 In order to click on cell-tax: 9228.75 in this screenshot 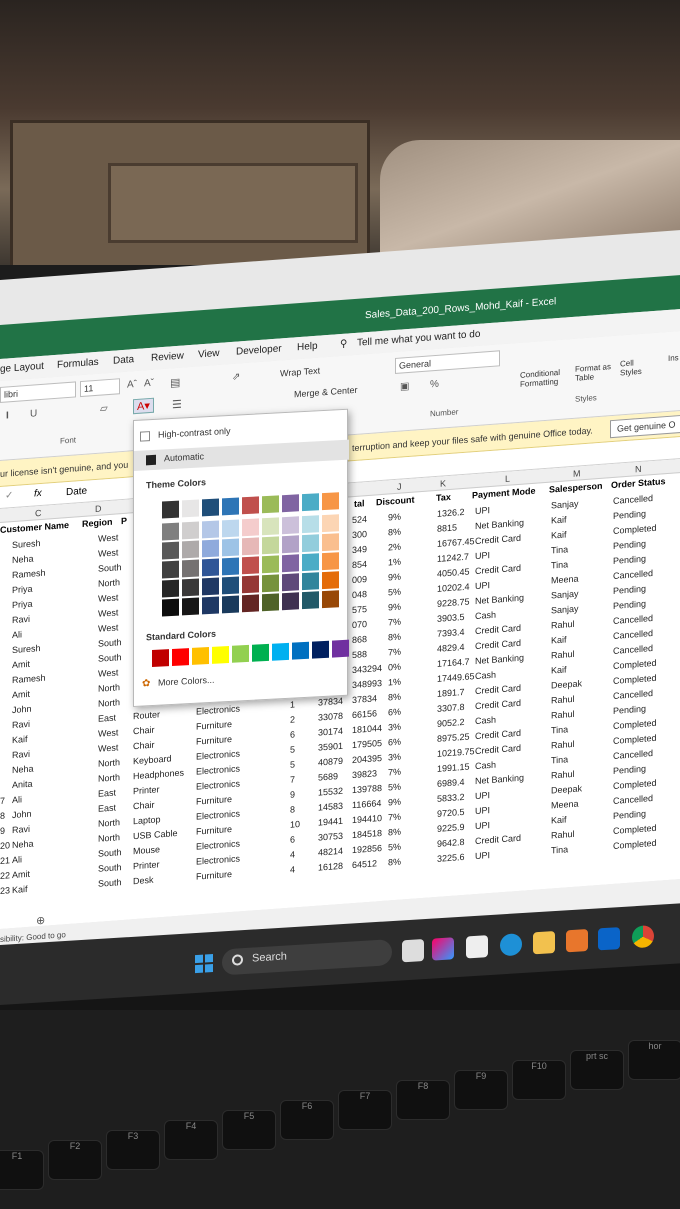, I will do `click(453, 603)`.